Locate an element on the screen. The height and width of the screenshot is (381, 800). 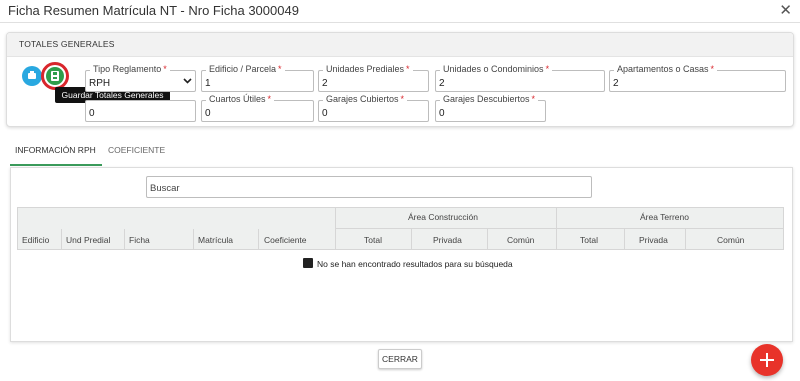
apartamentos-casas-label: Apartamentos o Casas * is located at coordinates (666, 69).